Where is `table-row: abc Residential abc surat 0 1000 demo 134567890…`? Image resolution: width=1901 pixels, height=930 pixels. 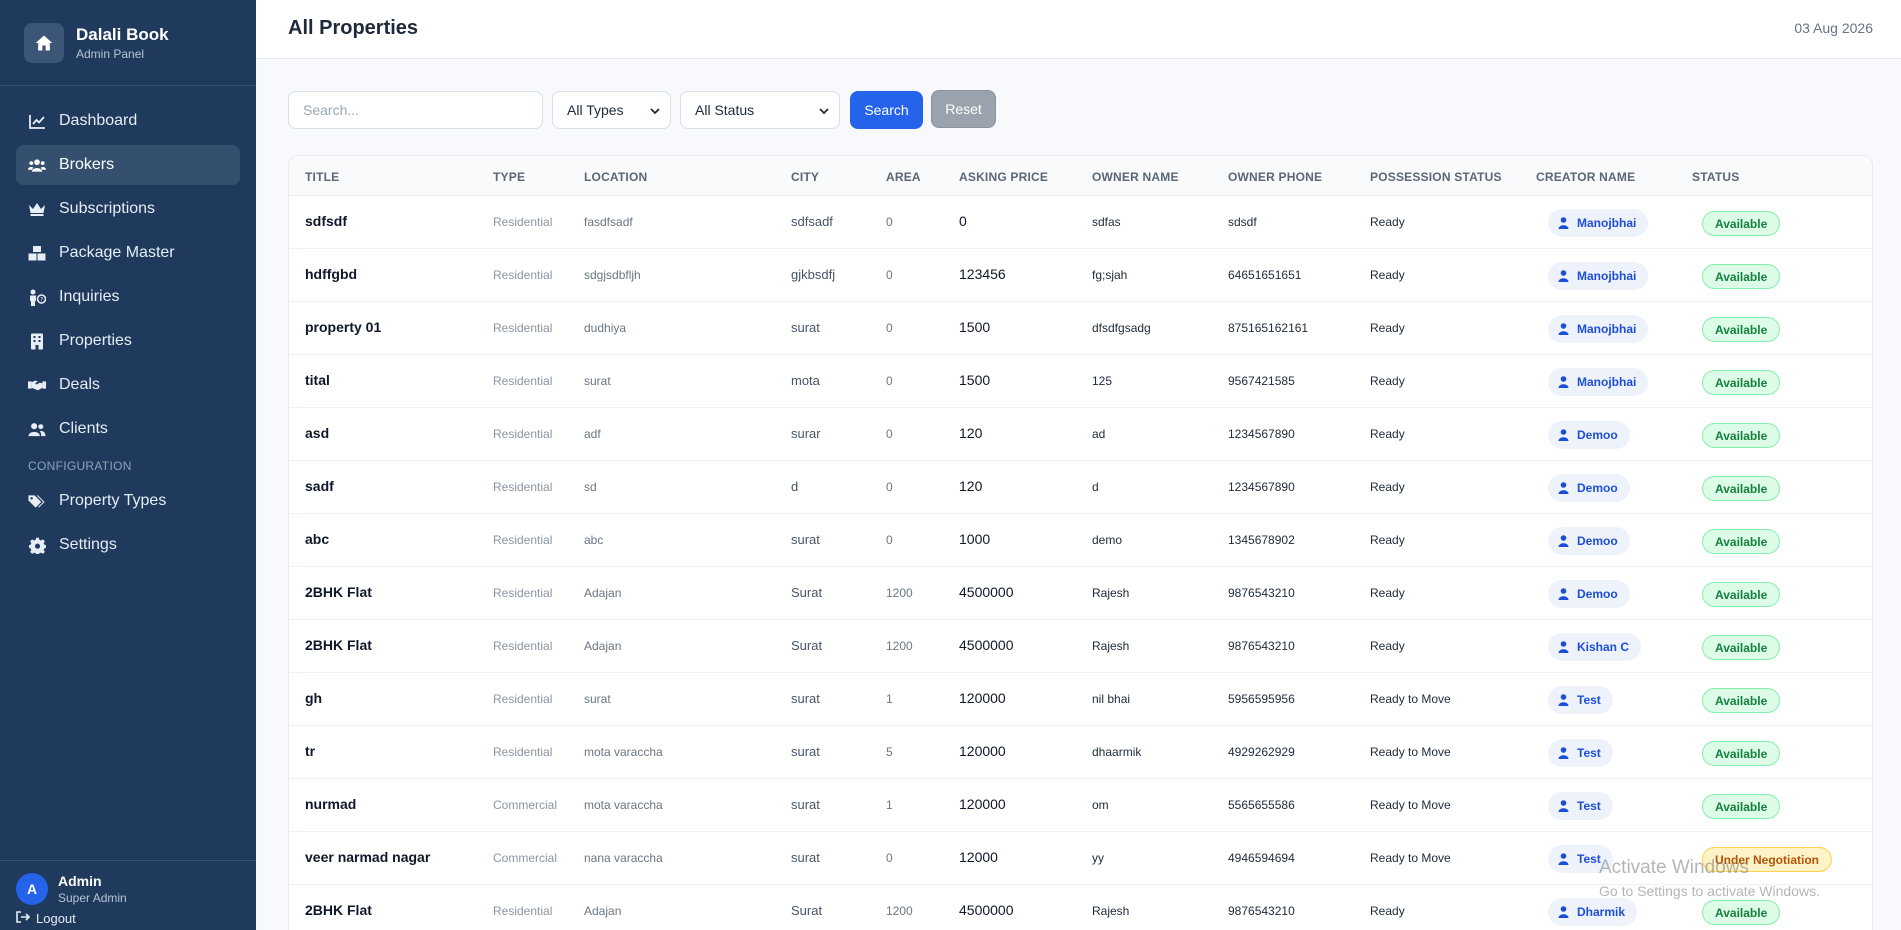
table-row: abc Residential abc surat 0 1000 demo 134567890… is located at coordinates (1080, 540).